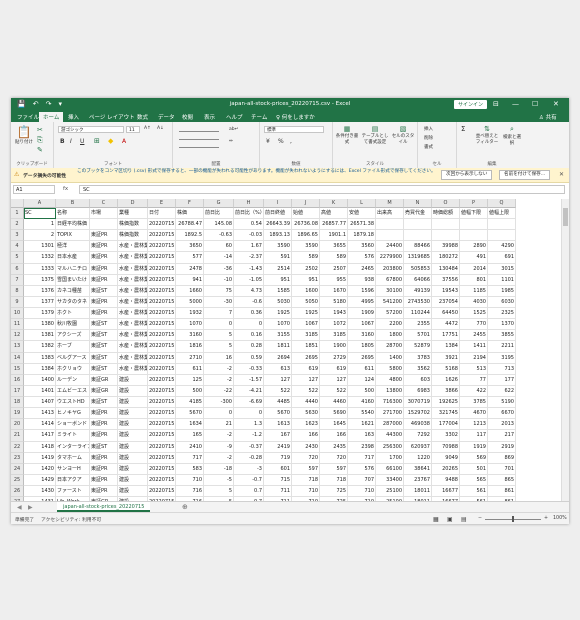  I want to click on table-cell: 1414, so click(40, 425).